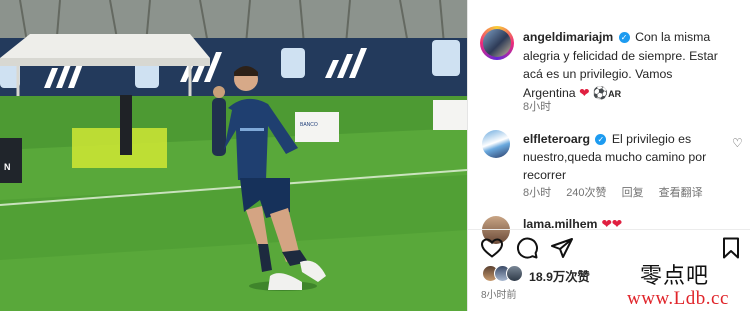  I want to click on watermark-cn: 零点吧, so click(675, 276).